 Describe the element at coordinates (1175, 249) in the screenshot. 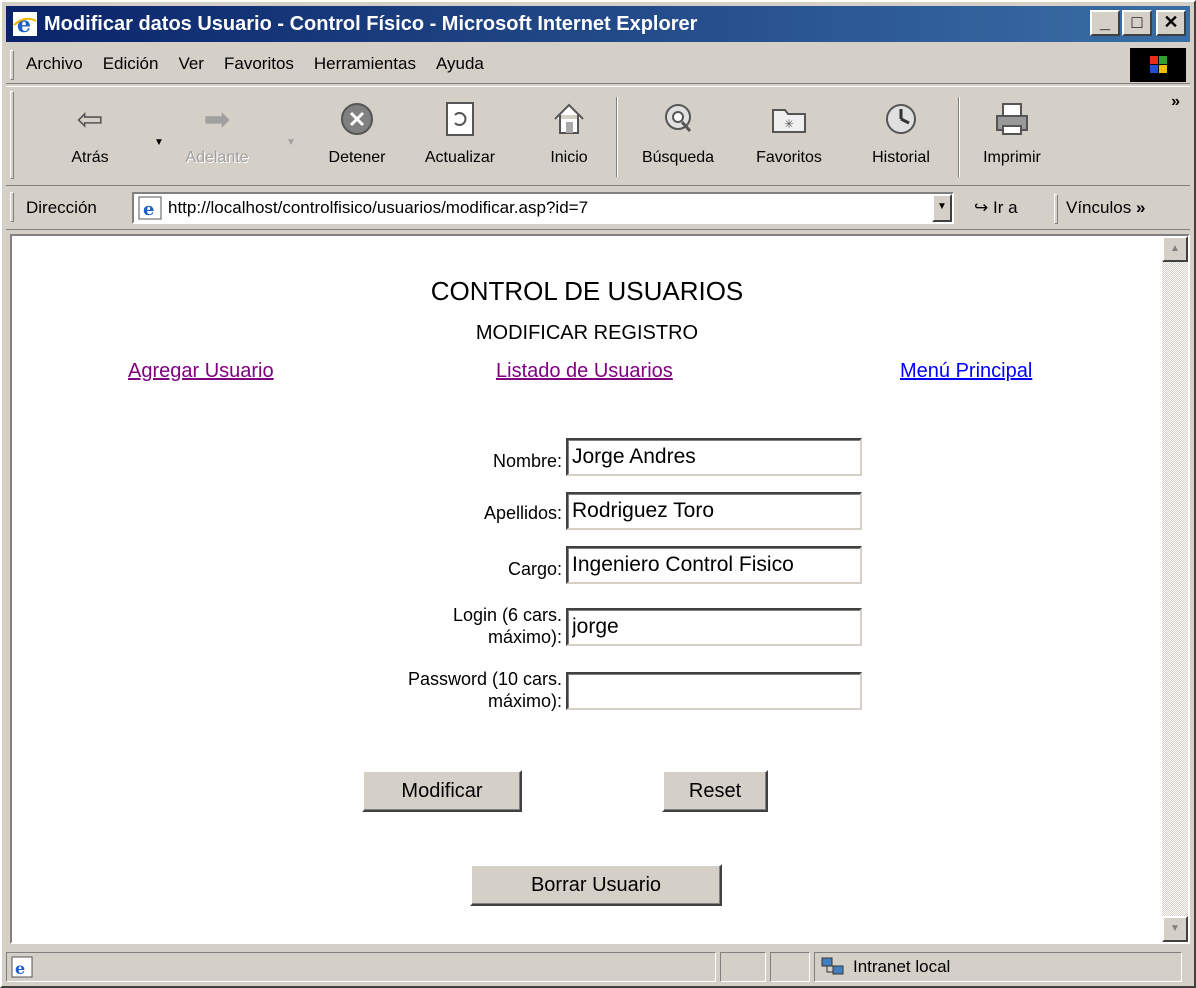

I see `scroll-up-icon: ▲` at that location.